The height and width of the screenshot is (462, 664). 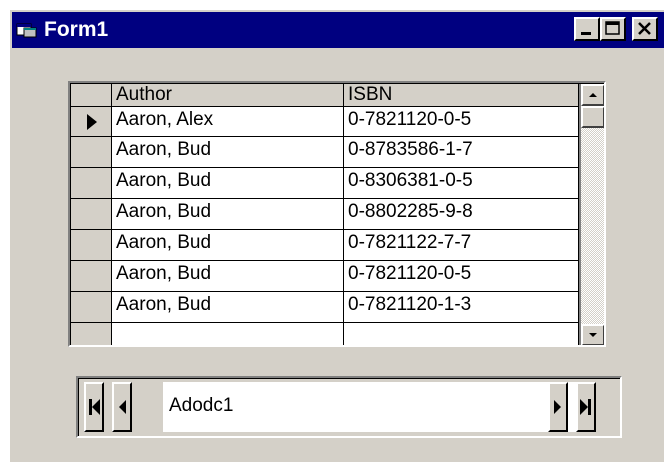 What do you see at coordinates (91, 95) in the screenshot?
I see `corner-header` at bounding box center [91, 95].